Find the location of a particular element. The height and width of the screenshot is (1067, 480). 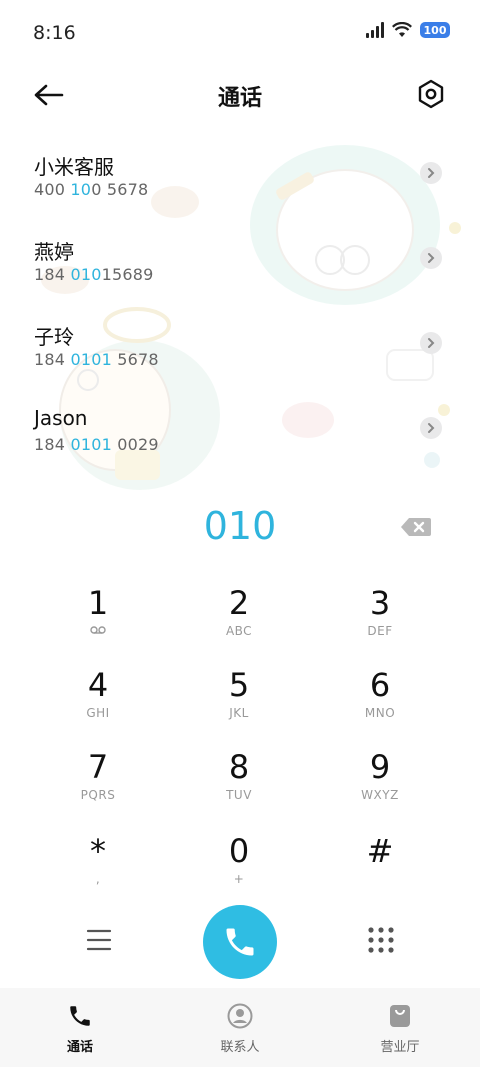

settings-hexagon-icon is located at coordinates (431, 94).